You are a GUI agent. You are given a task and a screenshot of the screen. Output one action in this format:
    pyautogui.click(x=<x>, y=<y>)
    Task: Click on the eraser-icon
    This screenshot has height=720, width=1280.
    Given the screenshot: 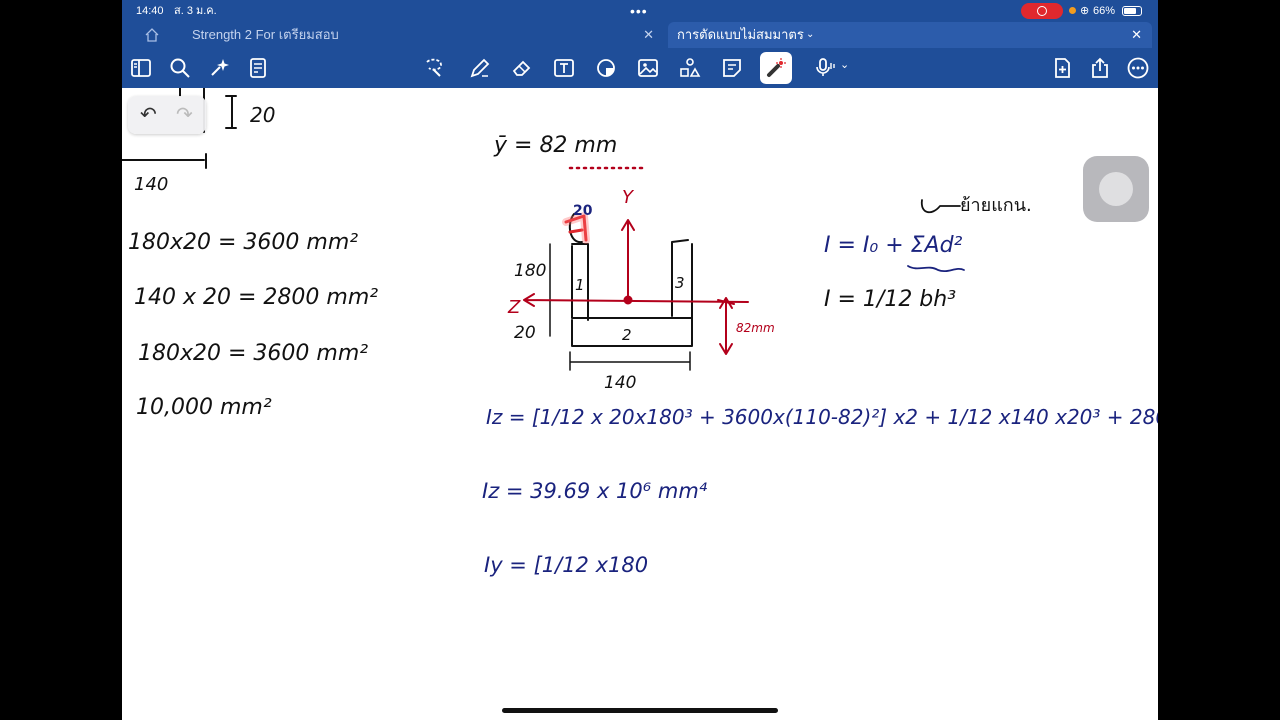 What is the action you would take?
    pyautogui.click(x=521, y=68)
    